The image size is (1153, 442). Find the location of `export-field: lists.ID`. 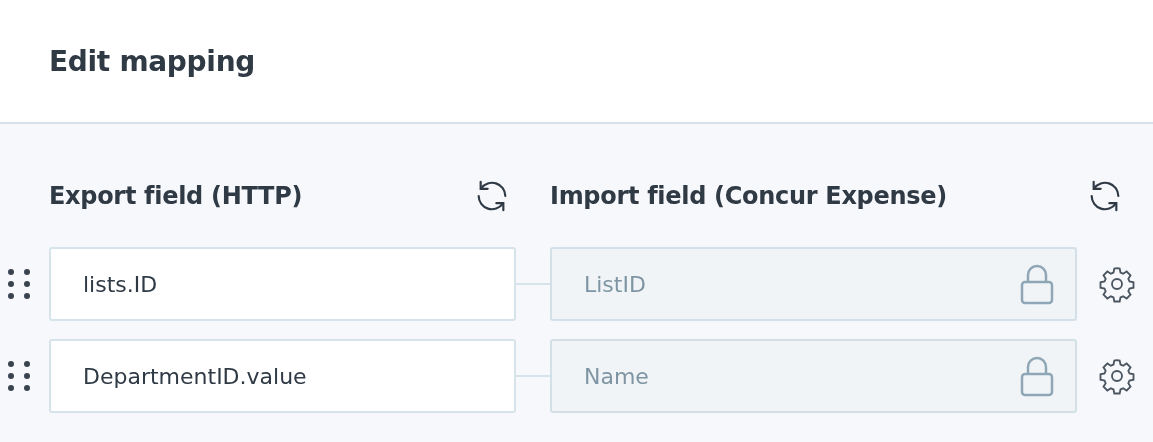

export-field: lists.ID is located at coordinates (282, 284).